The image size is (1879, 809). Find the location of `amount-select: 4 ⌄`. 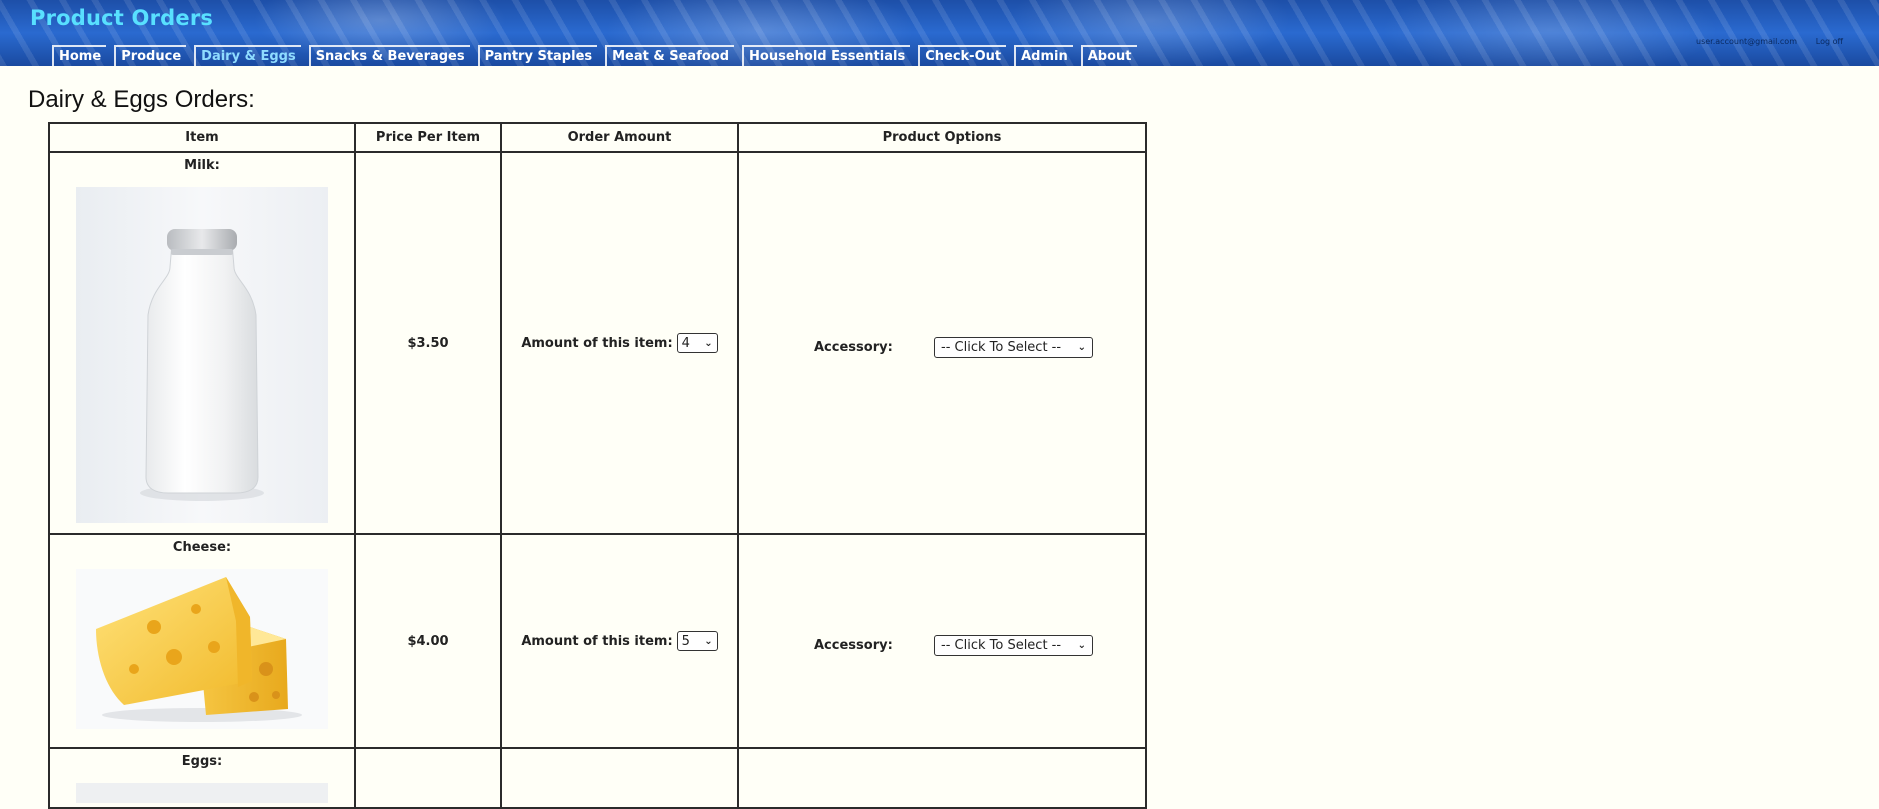

amount-select: 4 ⌄ is located at coordinates (697, 343).